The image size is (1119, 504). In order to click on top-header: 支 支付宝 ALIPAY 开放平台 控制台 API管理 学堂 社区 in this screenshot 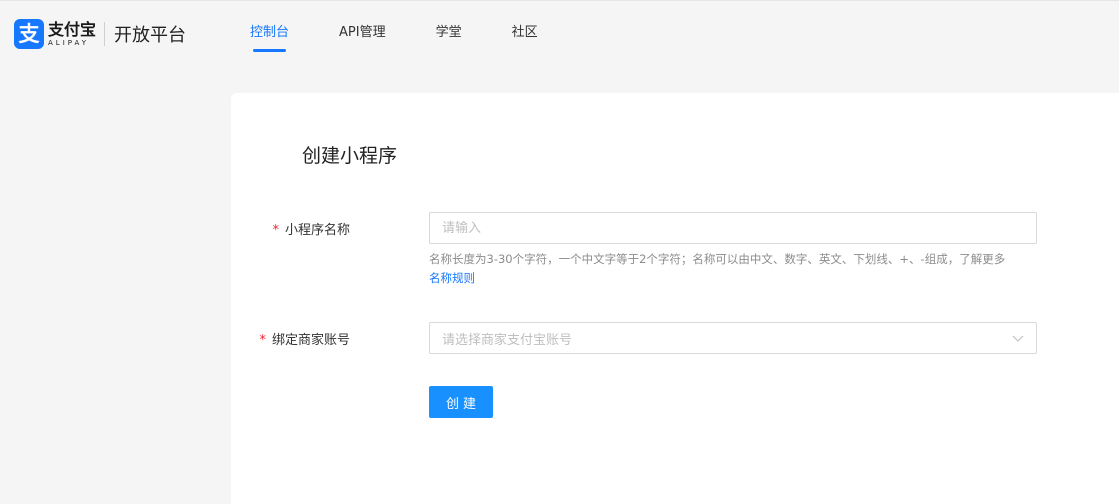, I will do `click(559, 31)`.